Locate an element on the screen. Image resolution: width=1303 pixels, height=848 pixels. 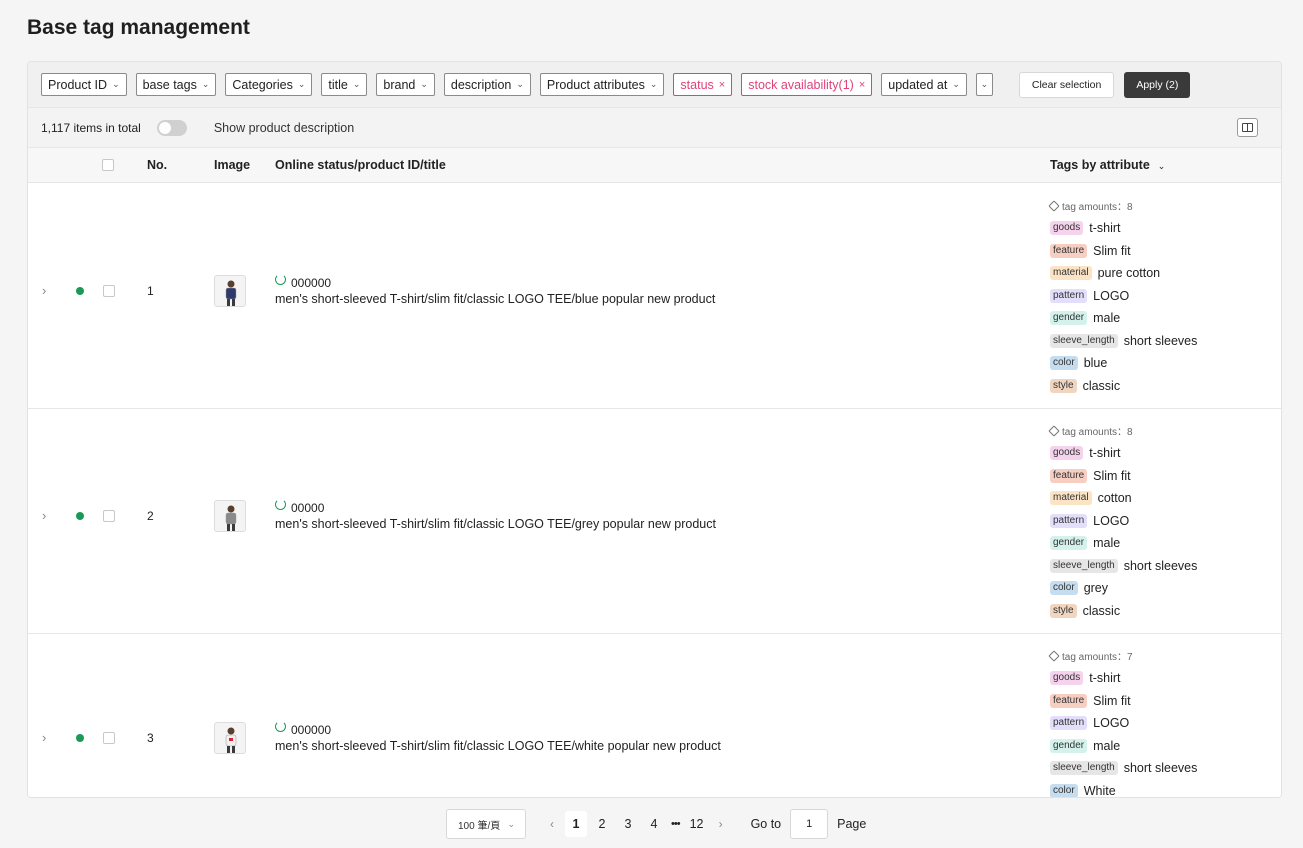
filter-base-tags: base tags ⌄ is located at coordinates (176, 84).